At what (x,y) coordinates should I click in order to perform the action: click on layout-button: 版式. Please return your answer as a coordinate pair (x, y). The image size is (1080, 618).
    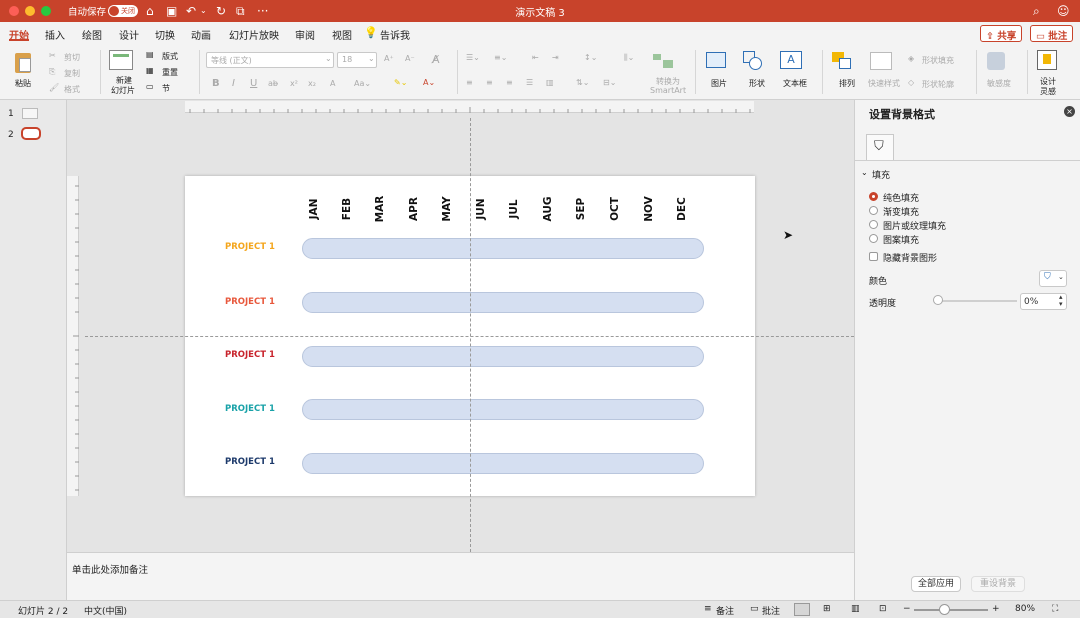
    Looking at the image, I should click on (170, 56).